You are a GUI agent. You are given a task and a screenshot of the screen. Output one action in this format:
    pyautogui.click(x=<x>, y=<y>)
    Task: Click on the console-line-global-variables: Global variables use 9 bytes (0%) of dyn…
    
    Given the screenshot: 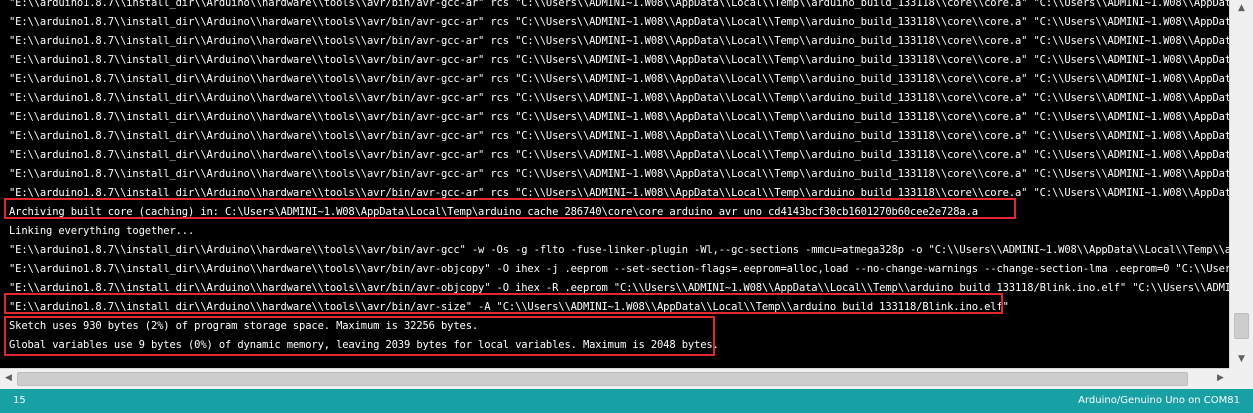 What is the action you would take?
    pyautogui.click(x=364, y=345)
    